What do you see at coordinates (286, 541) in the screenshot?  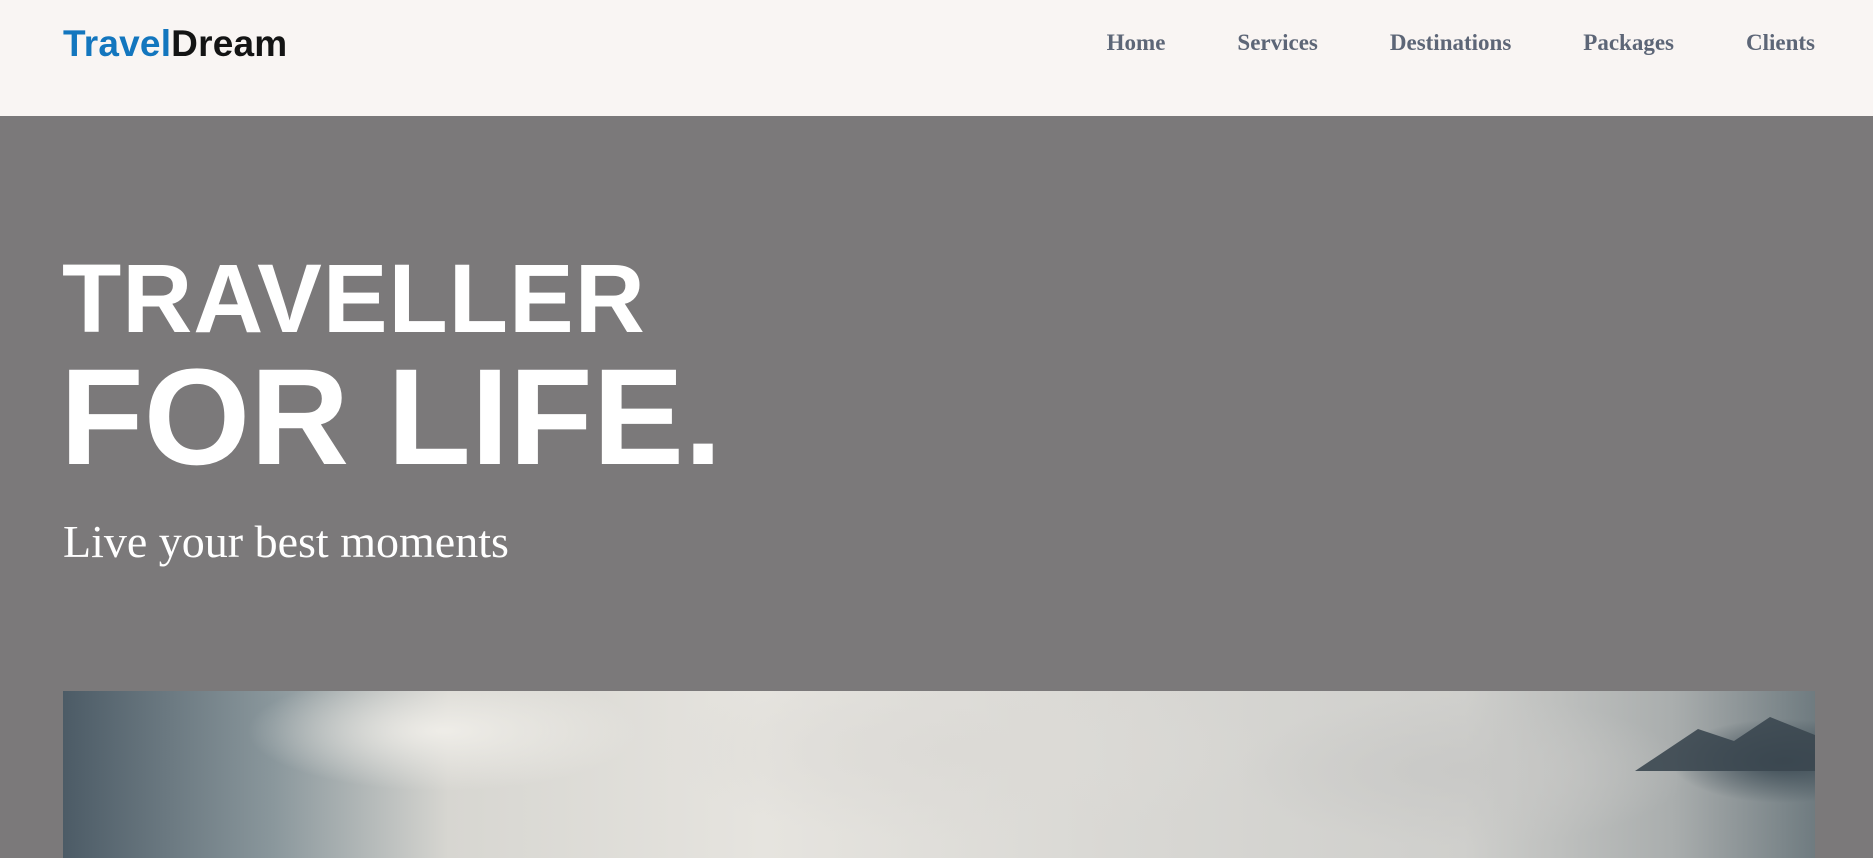 I see `hero-subtitle: Live your best moments` at bounding box center [286, 541].